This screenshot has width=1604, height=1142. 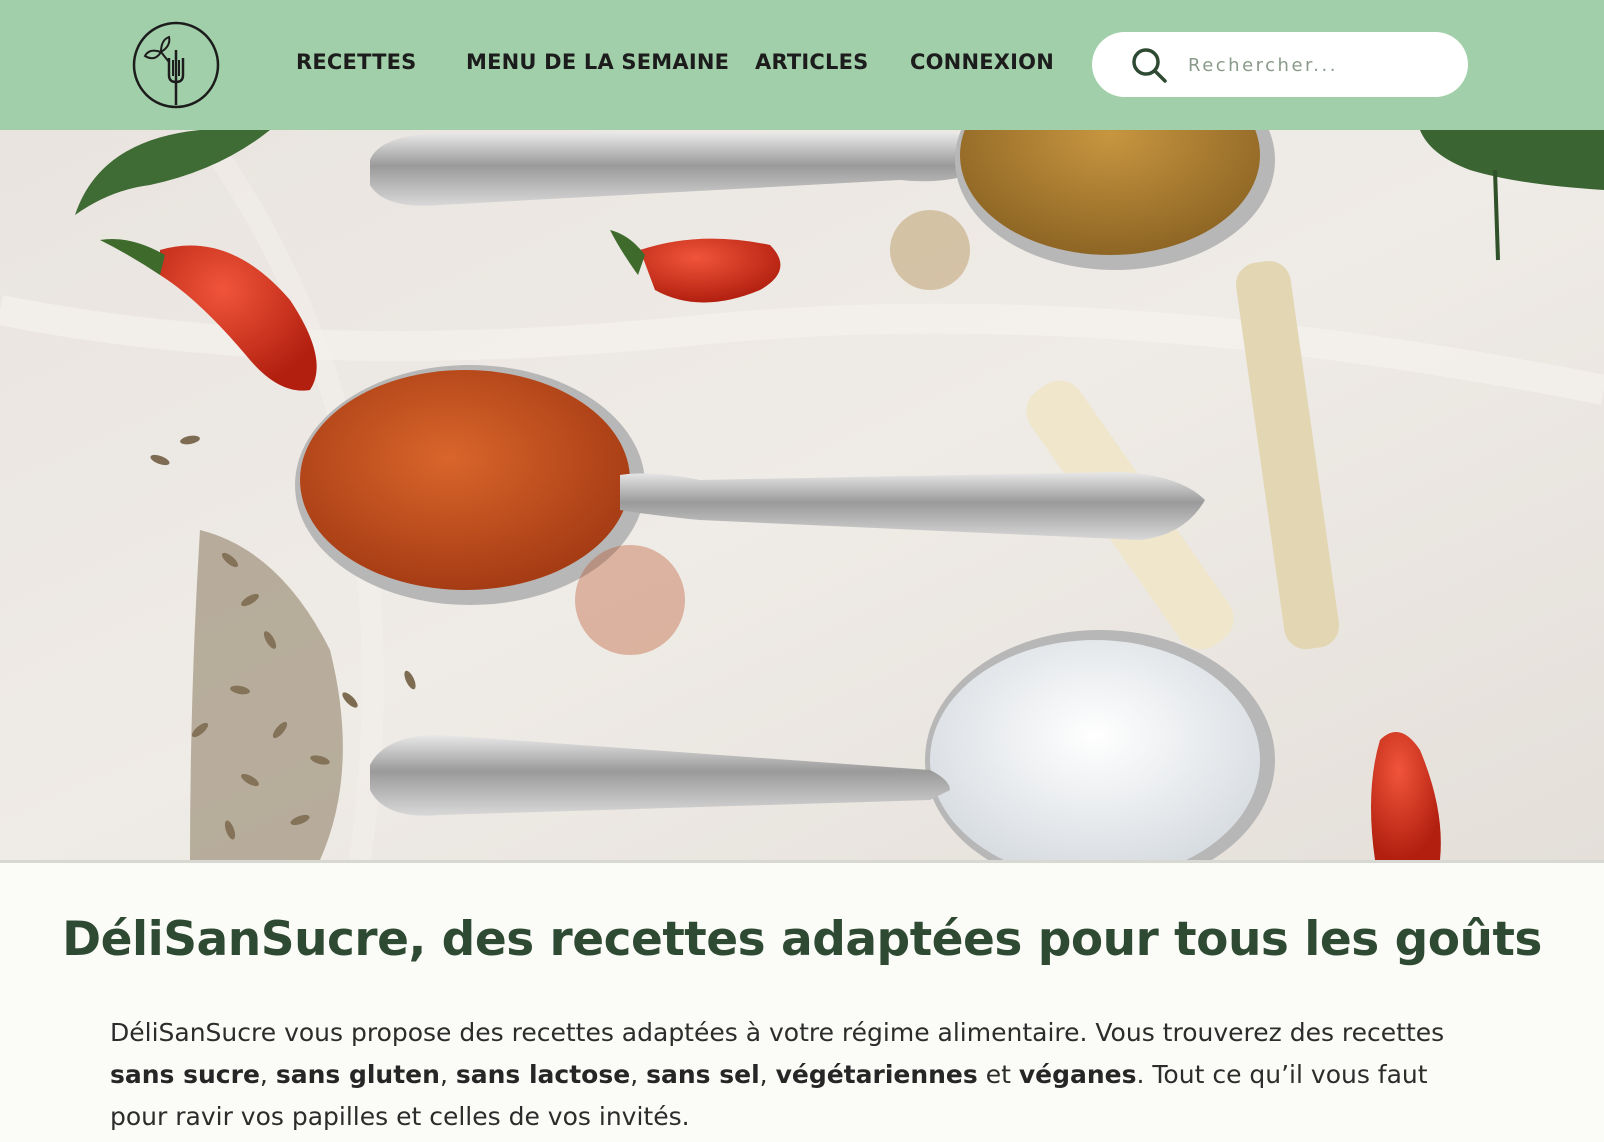 I want to click on diet-sans-sel: sans sel, so click(x=703, y=1074).